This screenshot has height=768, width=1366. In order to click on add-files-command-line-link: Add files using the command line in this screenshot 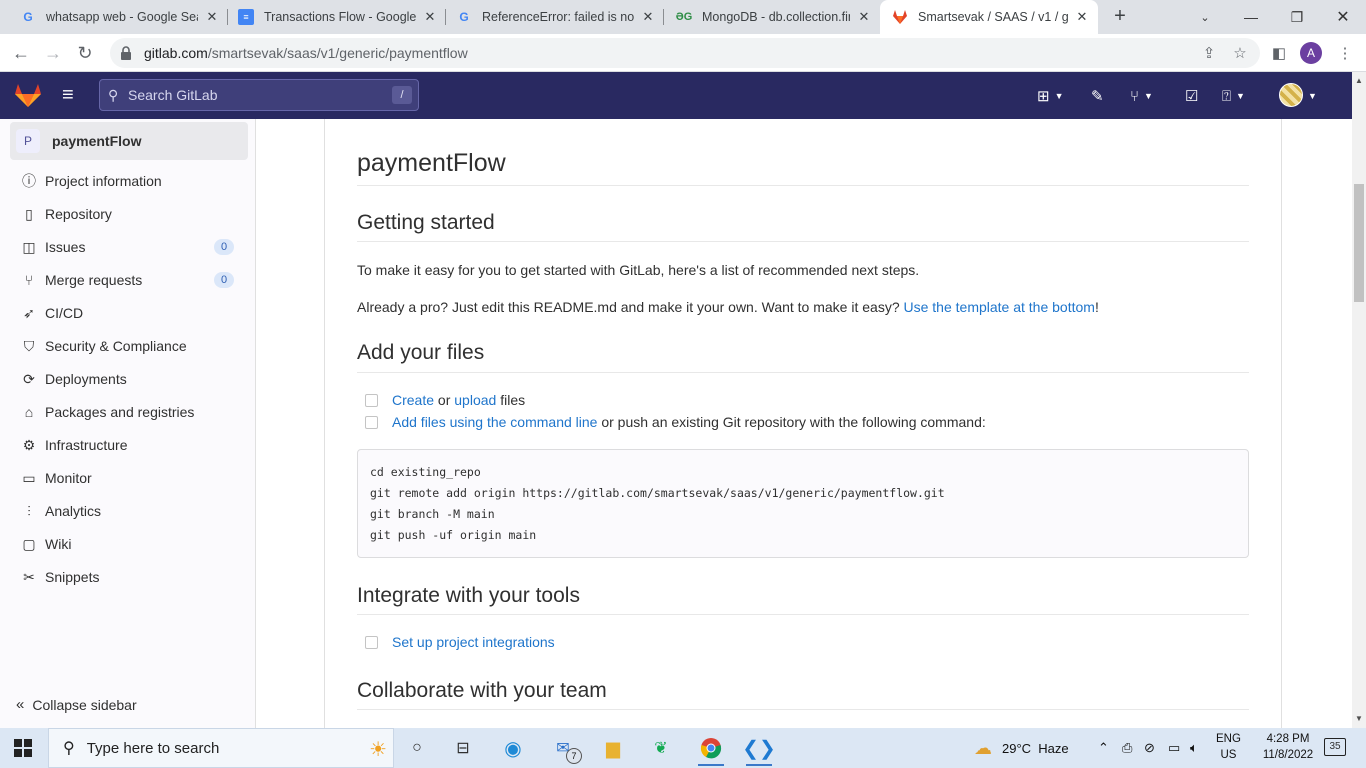, I will do `click(494, 422)`.